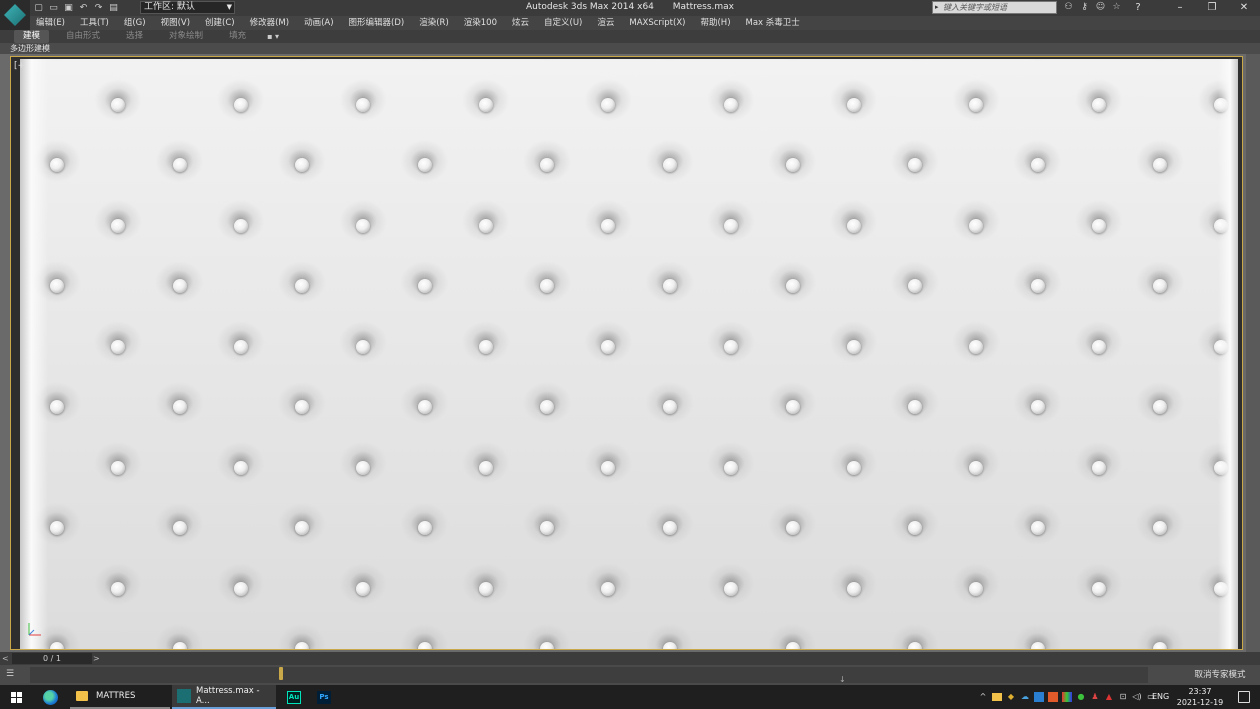  What do you see at coordinates (563, 23) in the screenshot?
I see `menu-customize: 自定义(U)` at bounding box center [563, 23].